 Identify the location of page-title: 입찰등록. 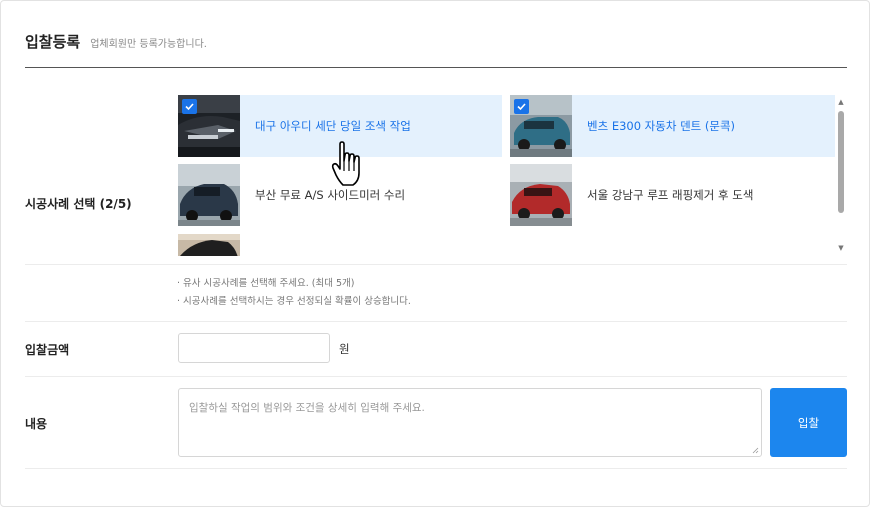
(53, 42).